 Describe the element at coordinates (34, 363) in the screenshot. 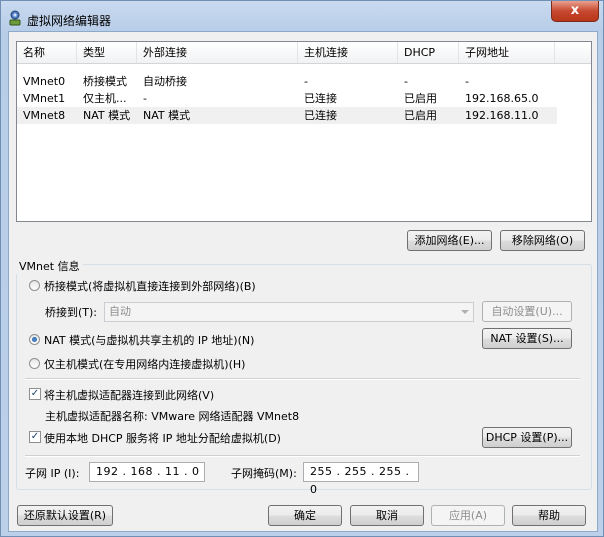

I see `host-only-mode-radio` at that location.